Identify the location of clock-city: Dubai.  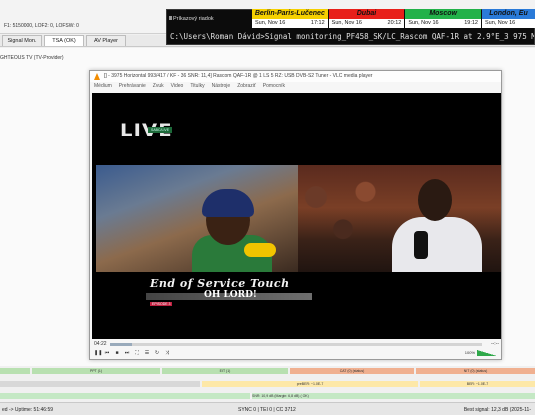
(366, 14).